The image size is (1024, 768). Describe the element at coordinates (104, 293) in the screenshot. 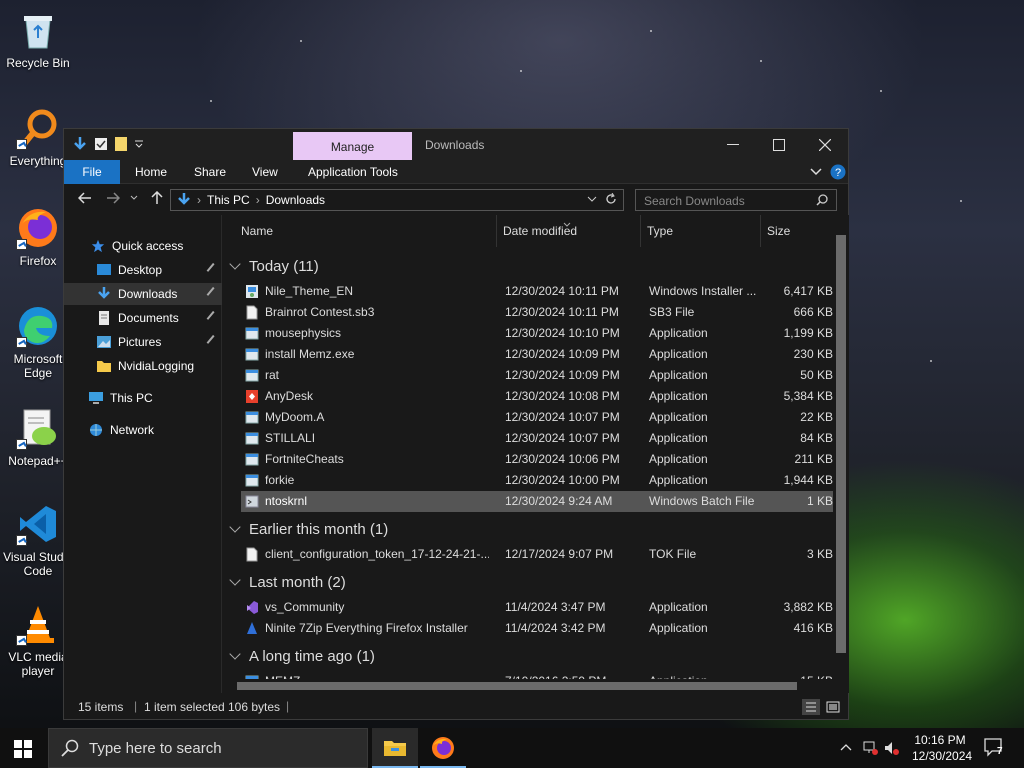

I see `downloads-folder-icon` at that location.